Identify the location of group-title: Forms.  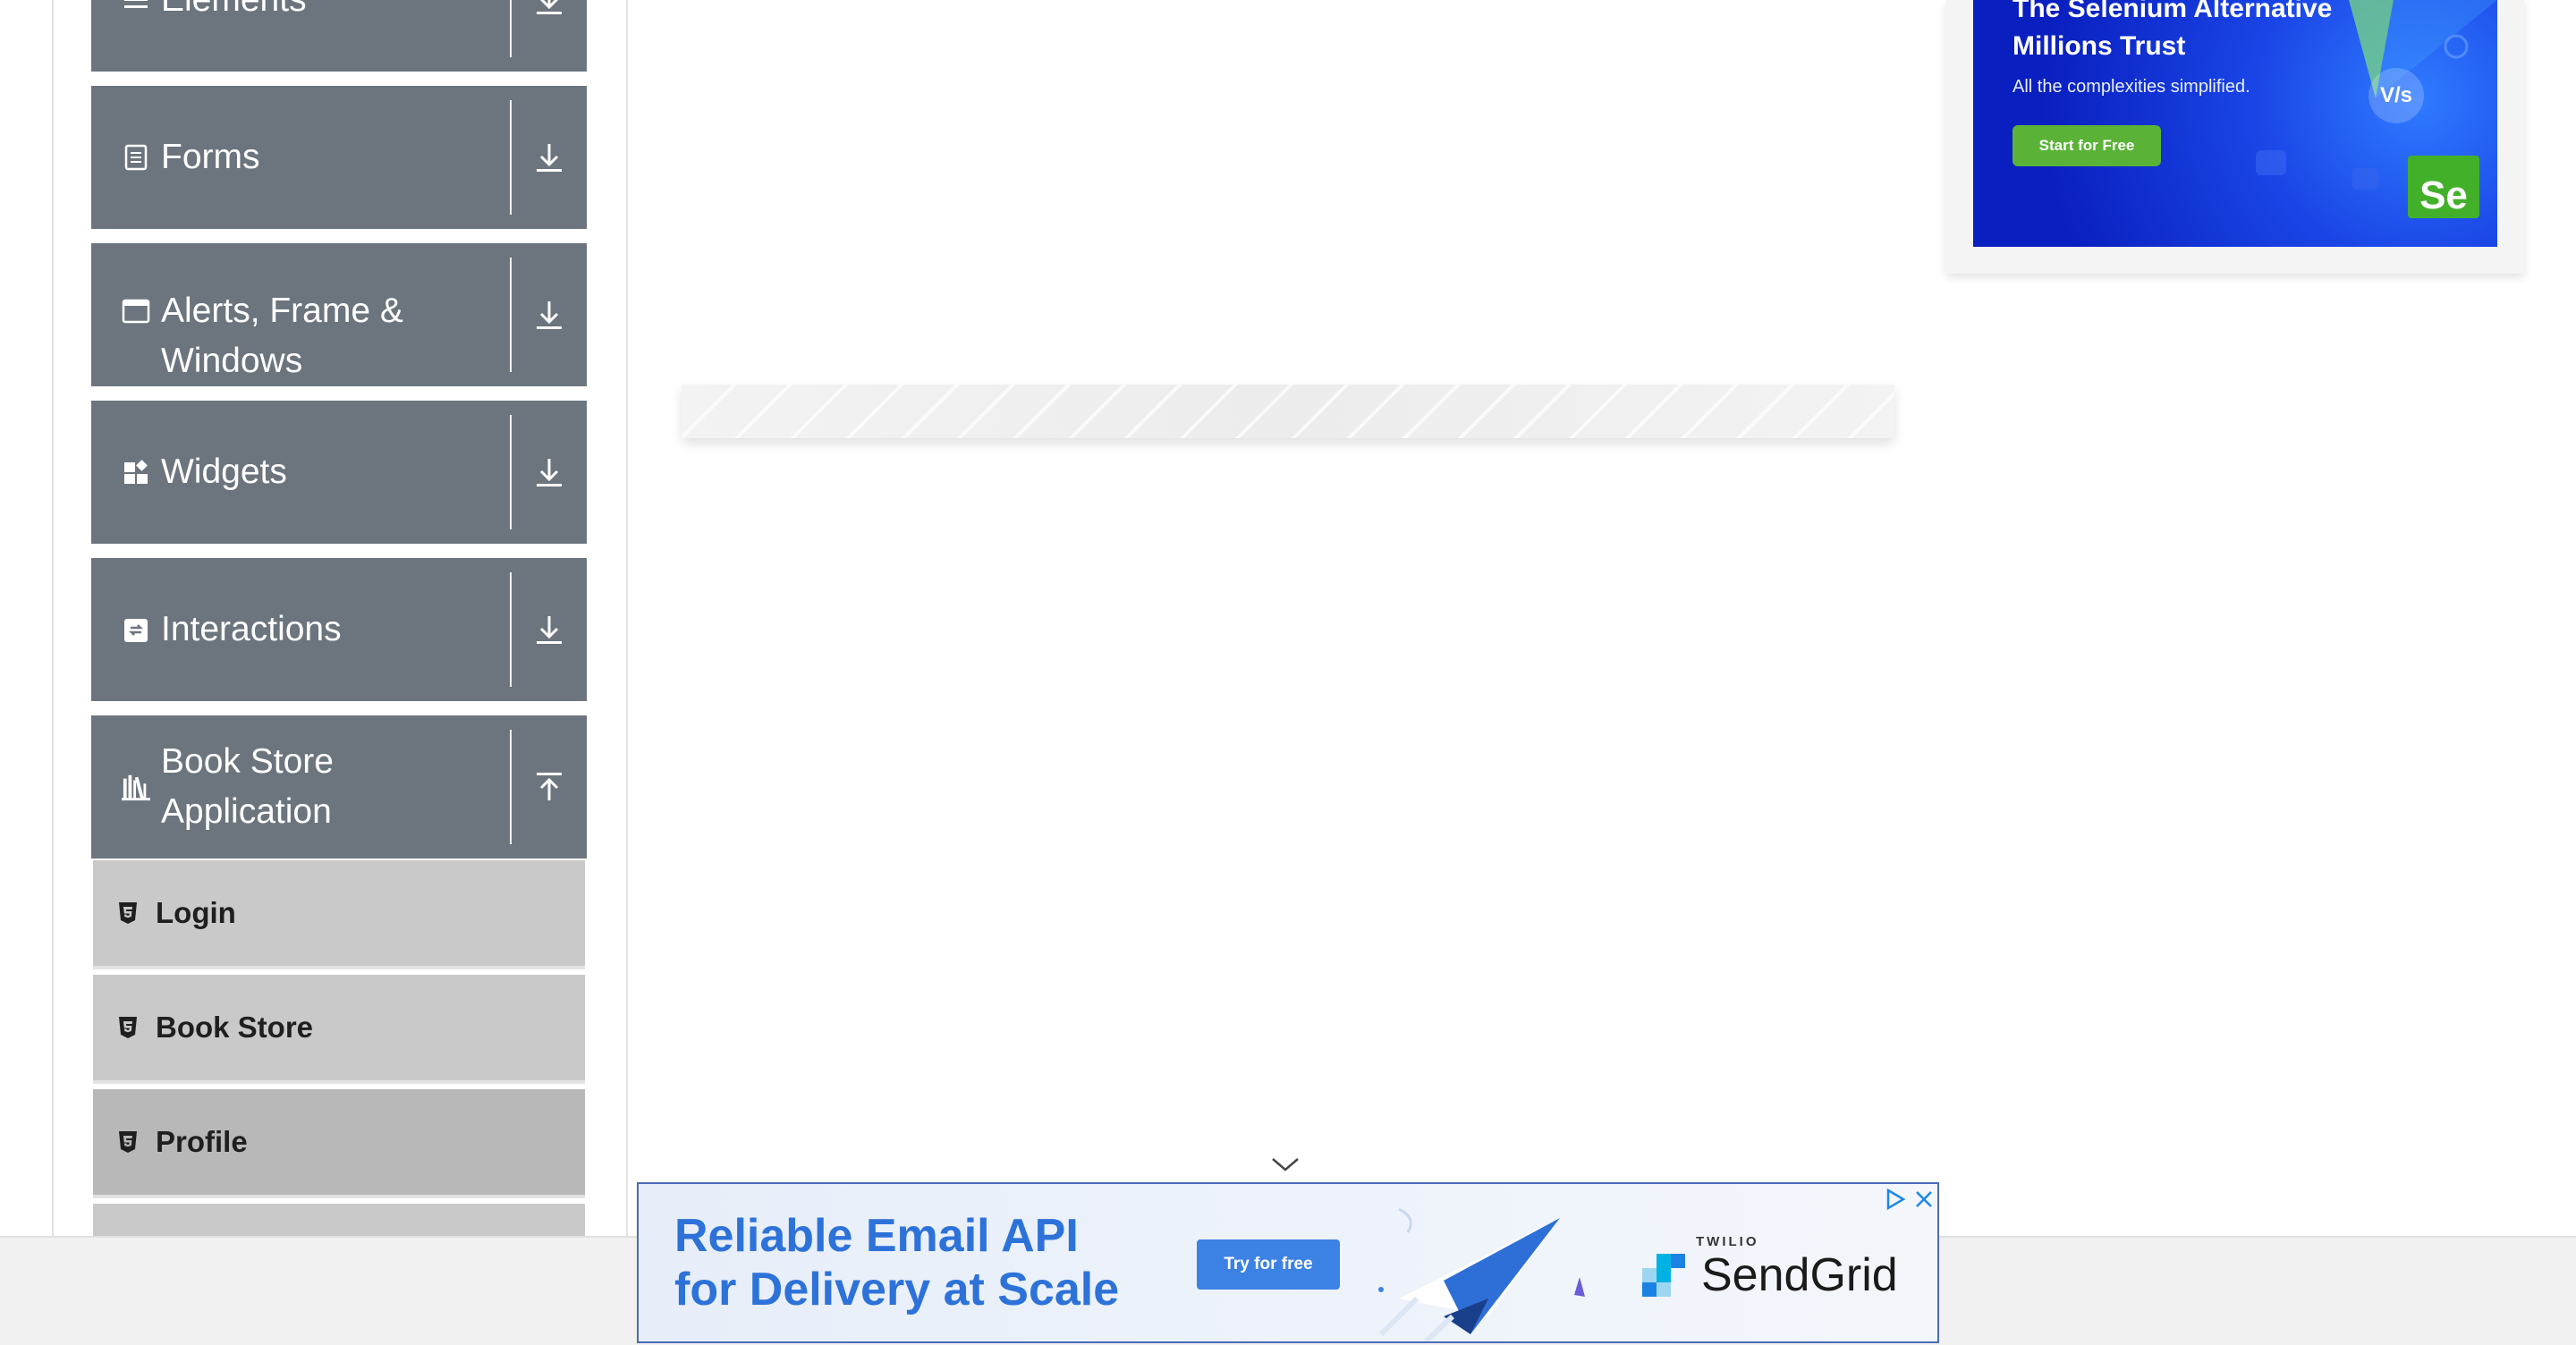
(210, 157).